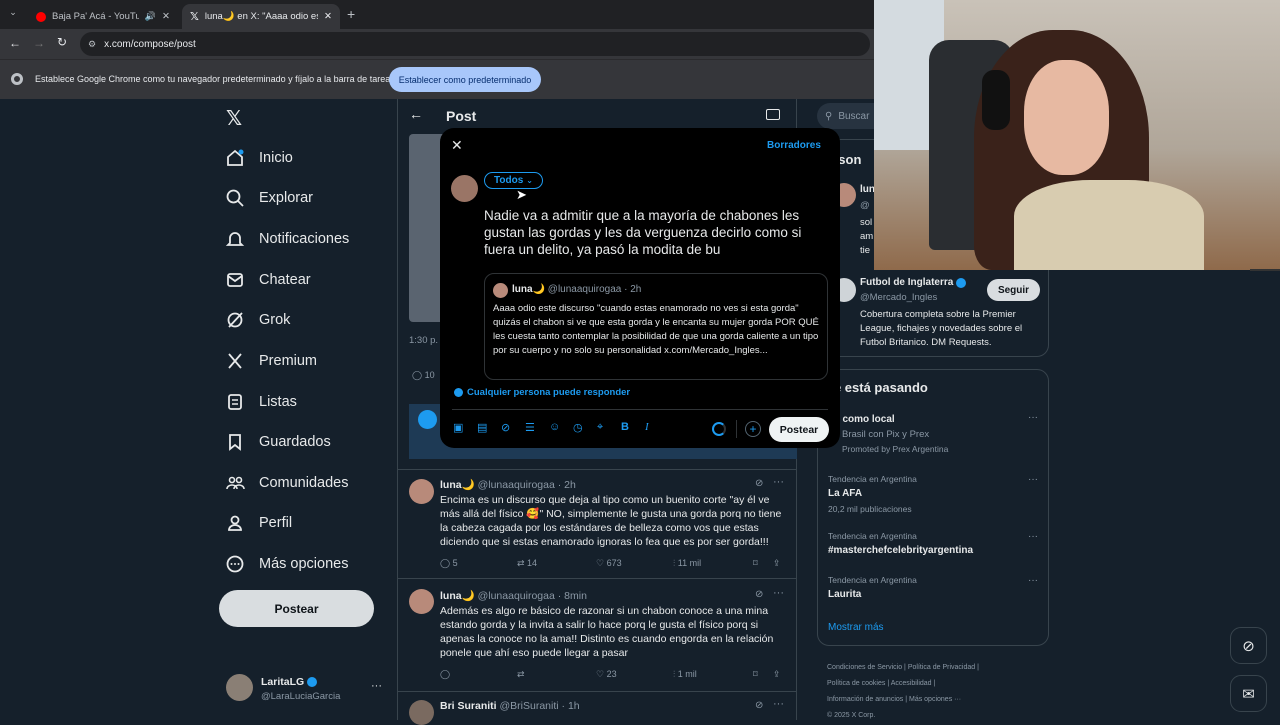 This screenshot has height=725, width=1280. Describe the element at coordinates (39, 43) in the screenshot. I see `forward-icon: →` at that location.